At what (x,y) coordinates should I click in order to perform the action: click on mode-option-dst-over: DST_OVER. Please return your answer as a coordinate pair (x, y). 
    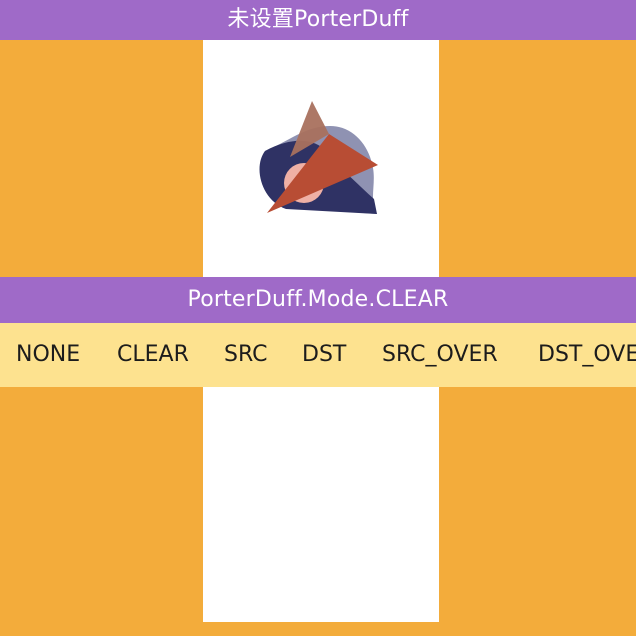
    Looking at the image, I should click on (587, 355).